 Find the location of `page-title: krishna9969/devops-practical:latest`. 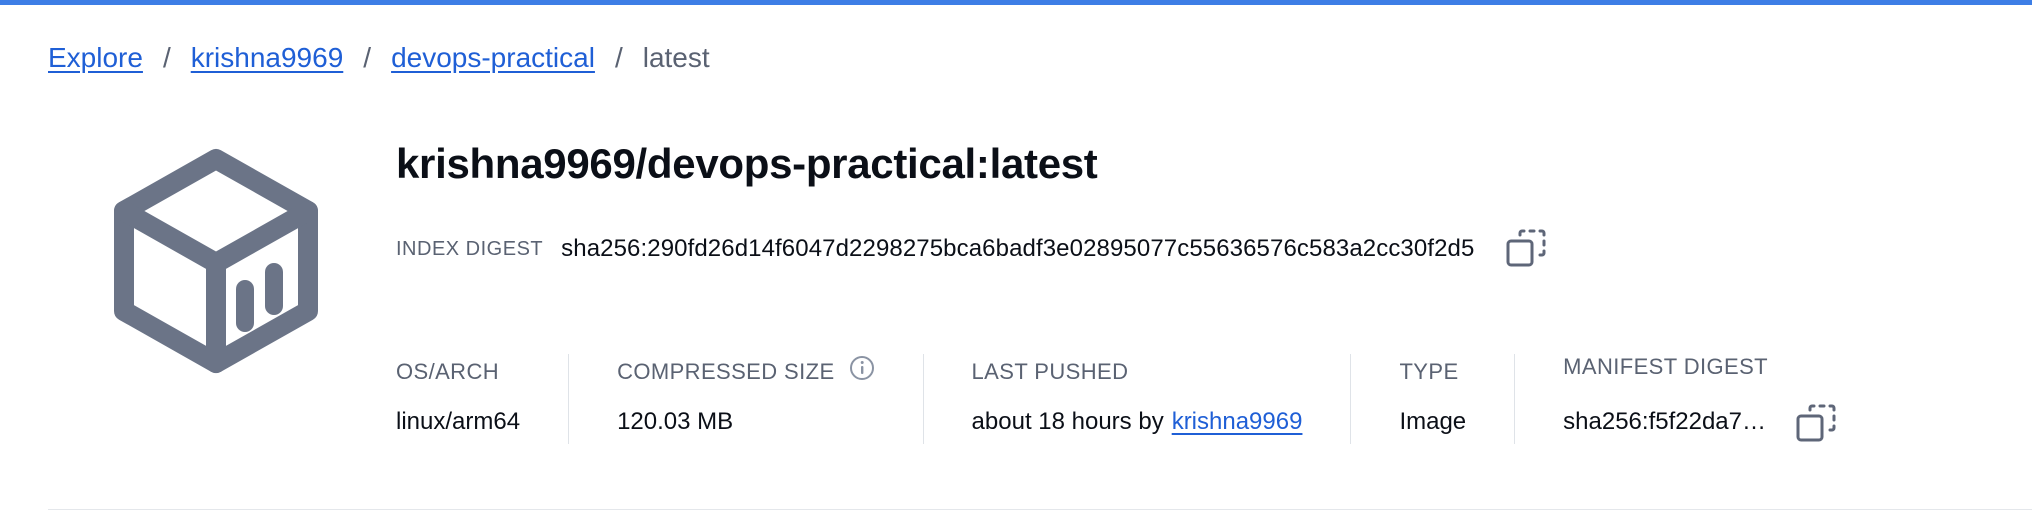

page-title: krishna9969/devops-practical:latest is located at coordinates (747, 163).